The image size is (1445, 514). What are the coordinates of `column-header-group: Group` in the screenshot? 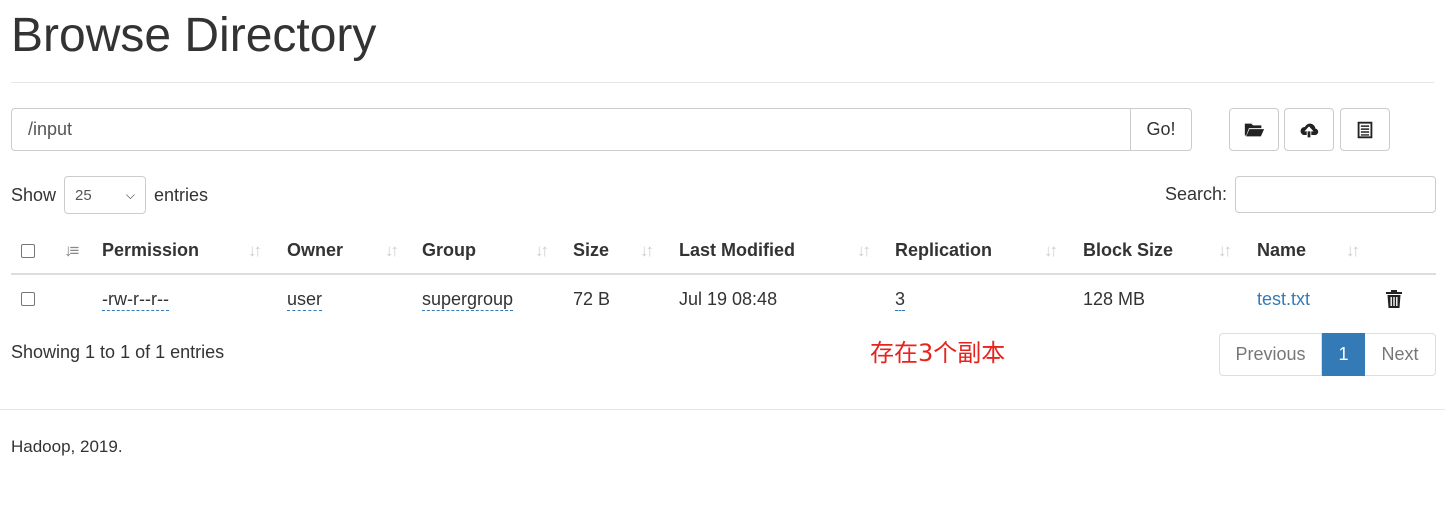 It's located at (449, 250).